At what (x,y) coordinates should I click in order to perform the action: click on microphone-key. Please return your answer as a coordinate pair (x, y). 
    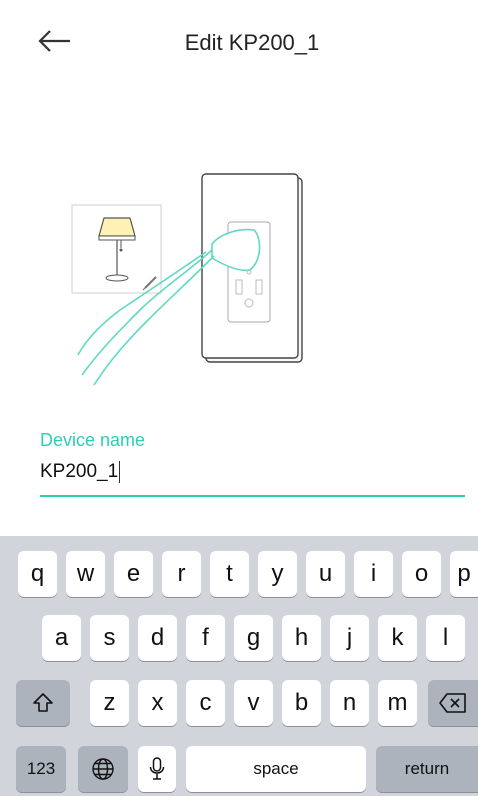
    Looking at the image, I should click on (157, 769).